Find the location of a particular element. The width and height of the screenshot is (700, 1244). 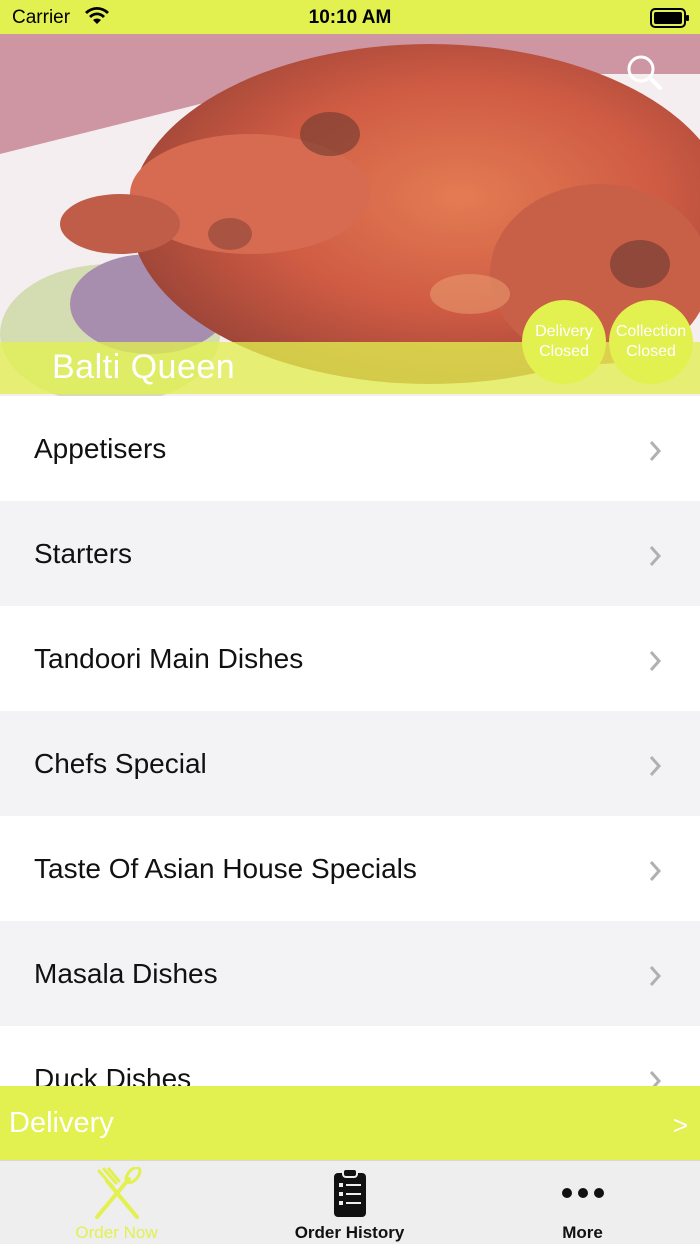

fork-knife-icon is located at coordinates (117, 1195).